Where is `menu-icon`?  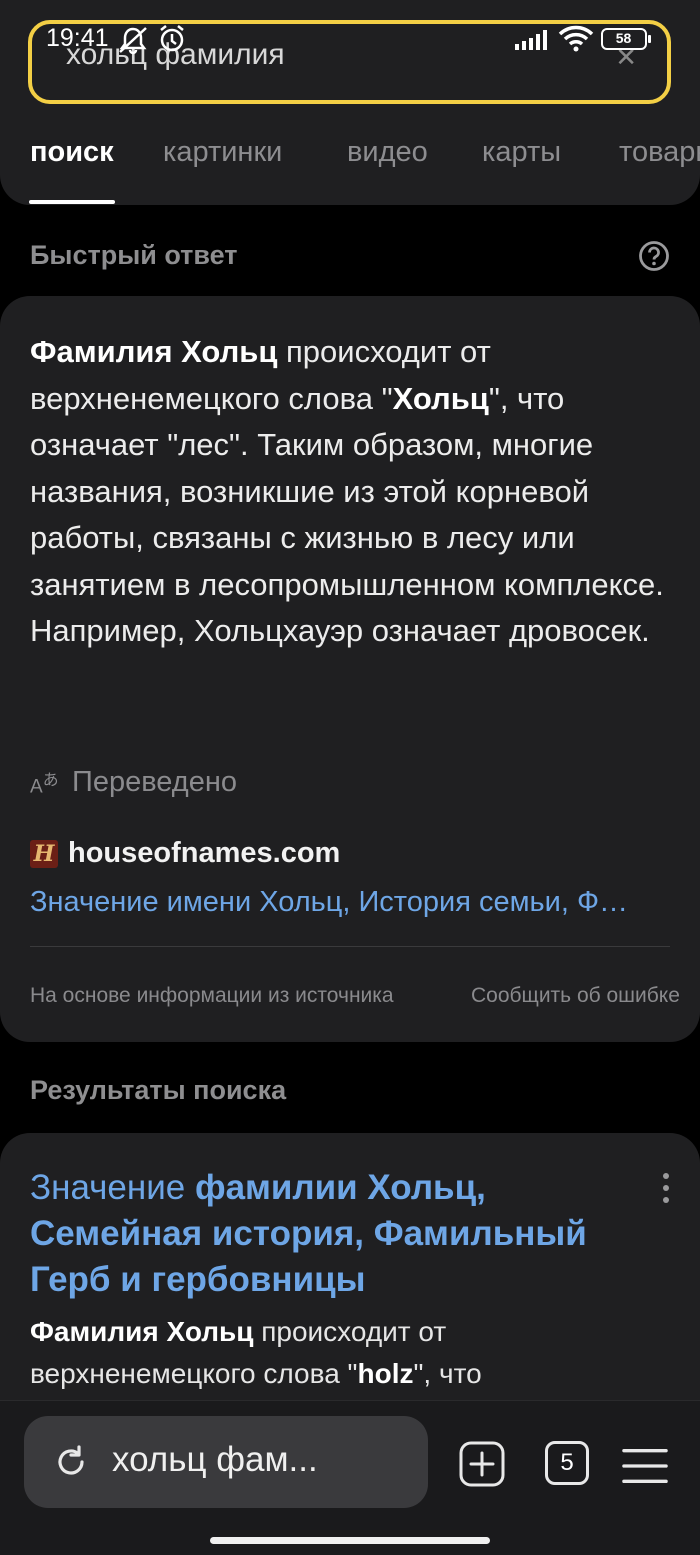
menu-icon is located at coordinates (645, 1466).